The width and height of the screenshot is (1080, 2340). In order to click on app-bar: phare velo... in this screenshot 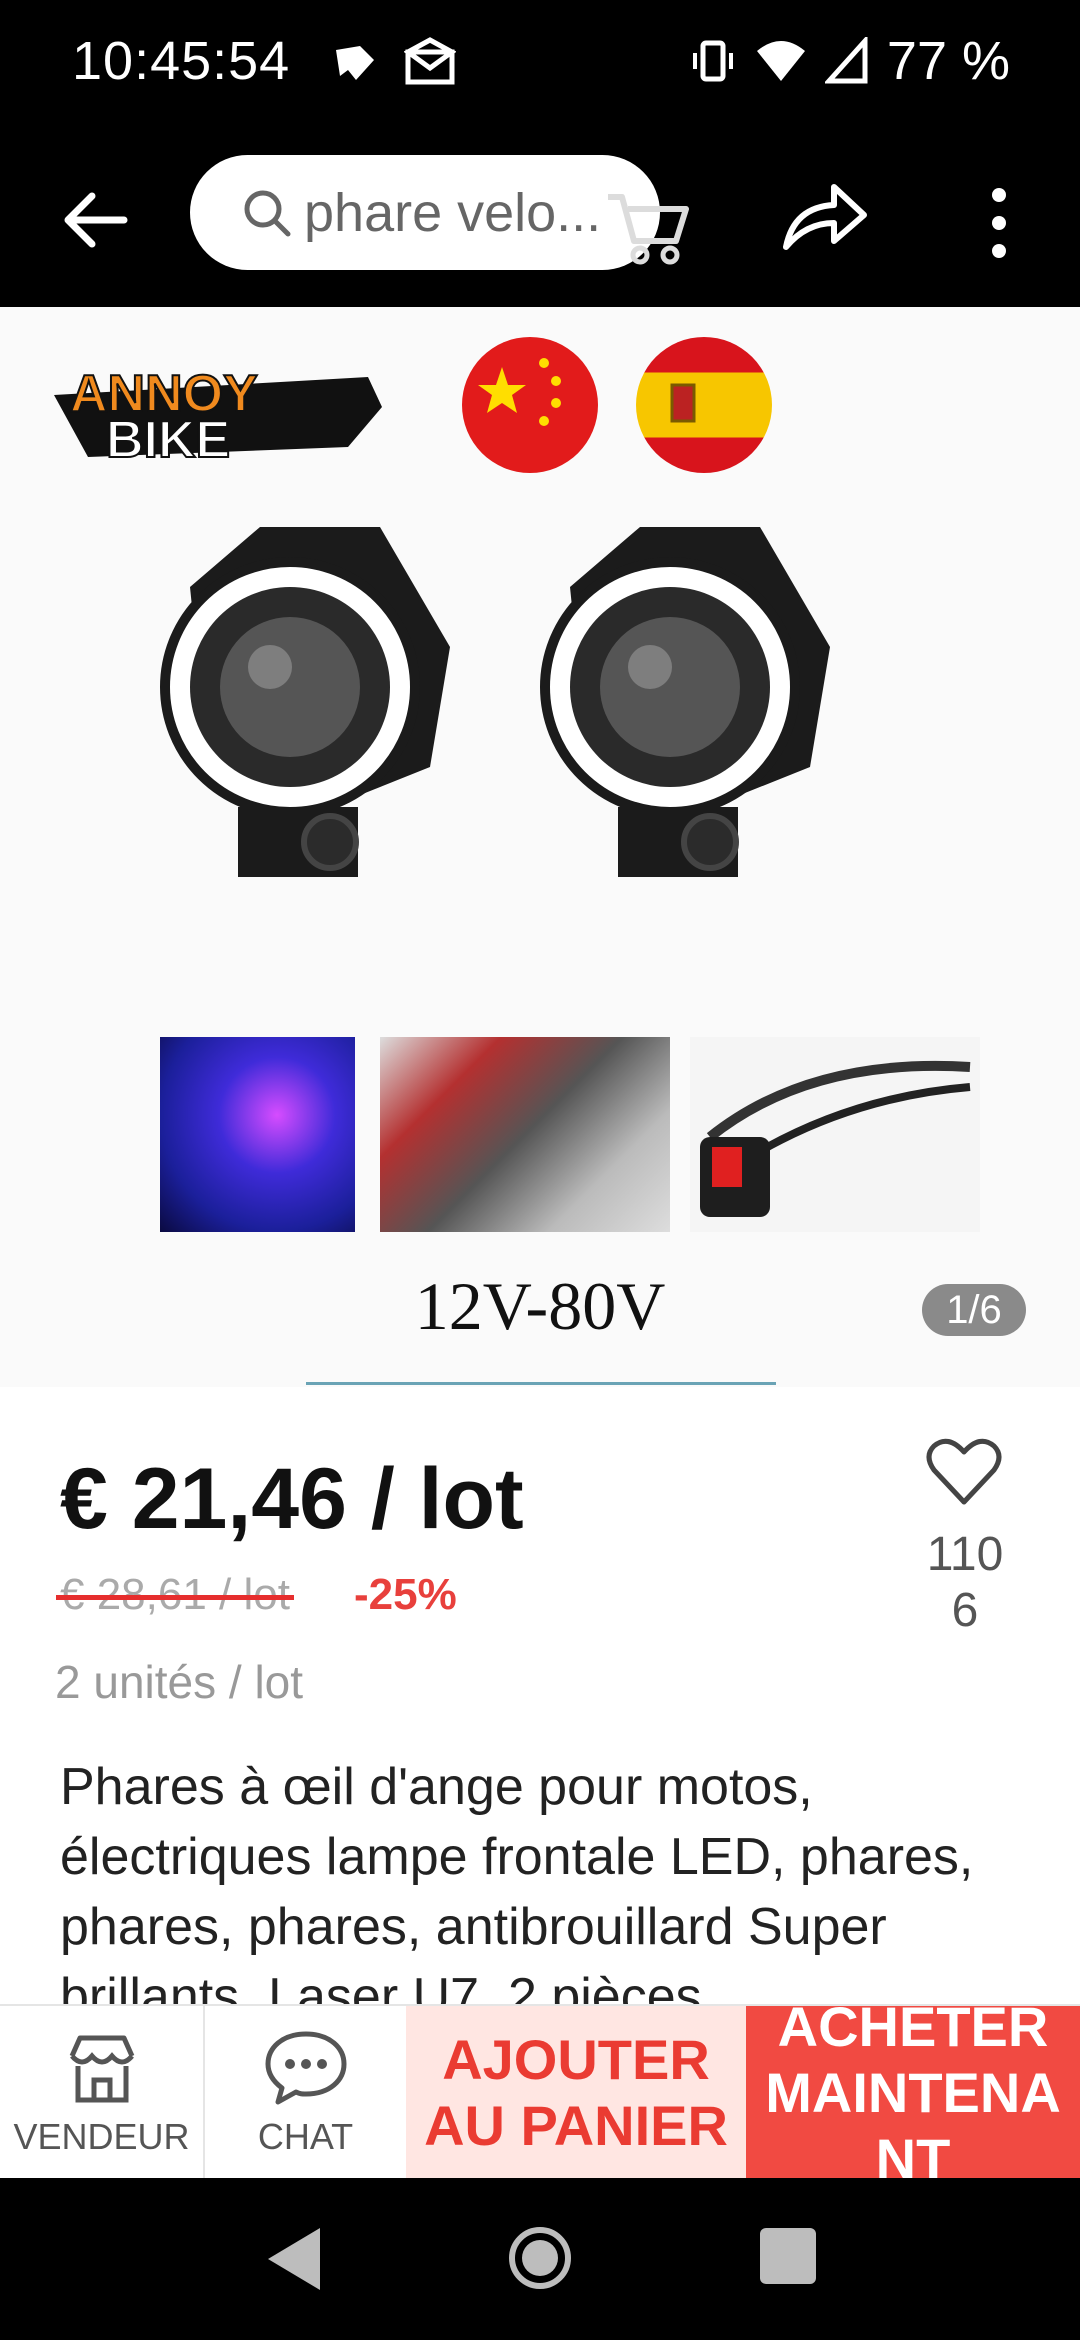, I will do `click(540, 216)`.